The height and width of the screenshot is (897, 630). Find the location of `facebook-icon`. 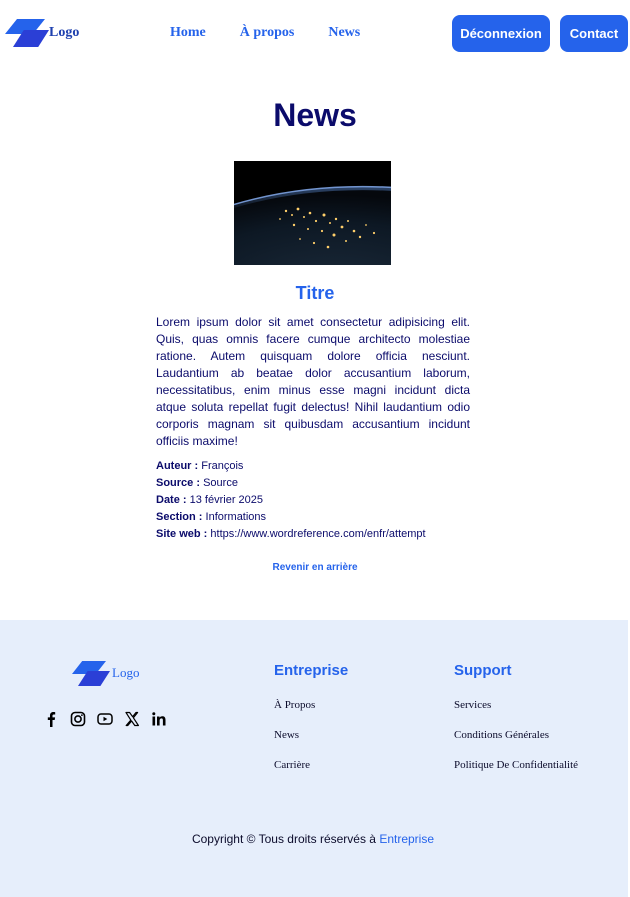

facebook-icon is located at coordinates (51, 719).